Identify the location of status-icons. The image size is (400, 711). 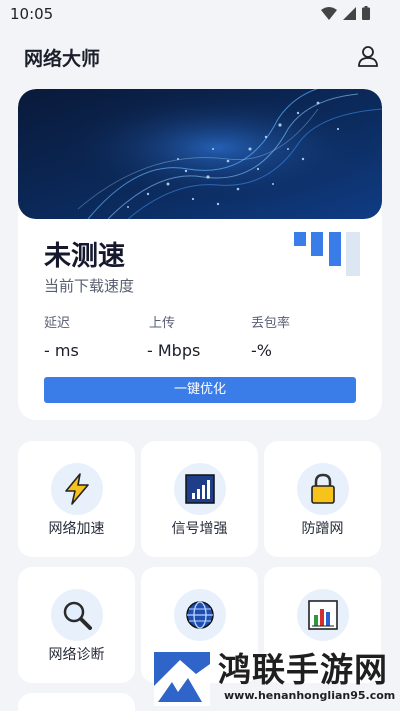
(345, 13).